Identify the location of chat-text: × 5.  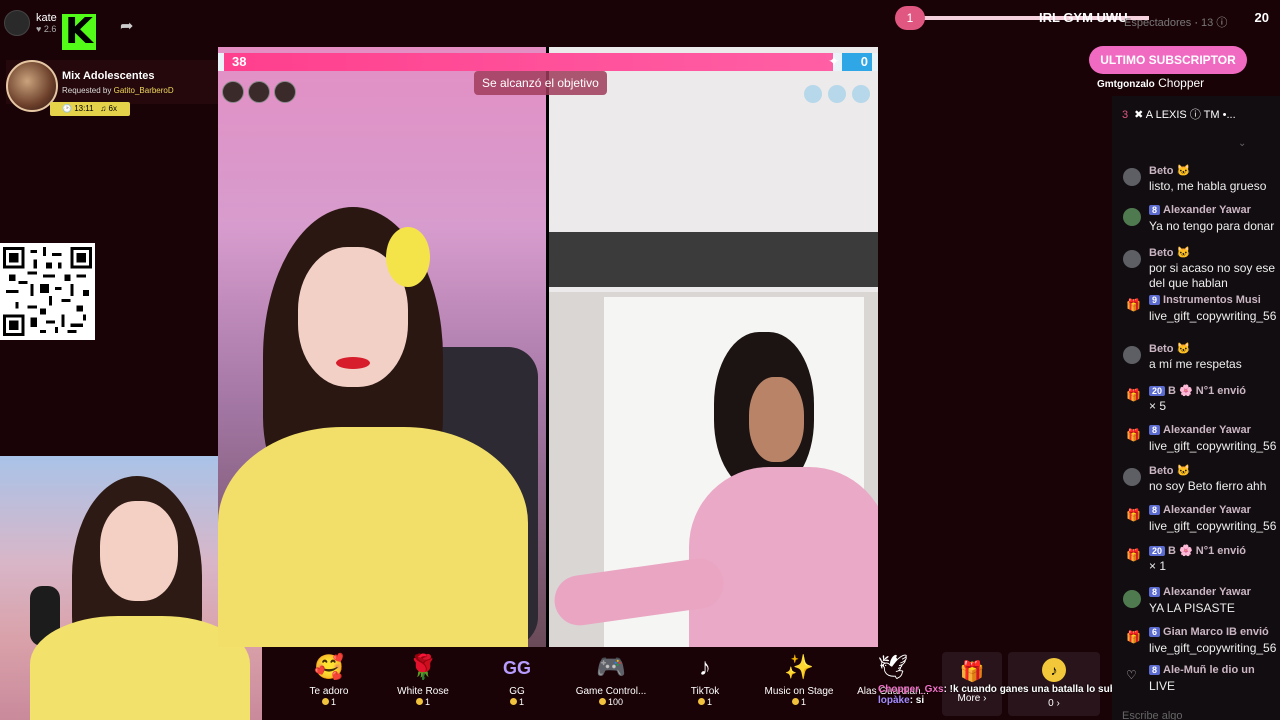
(1158, 406).